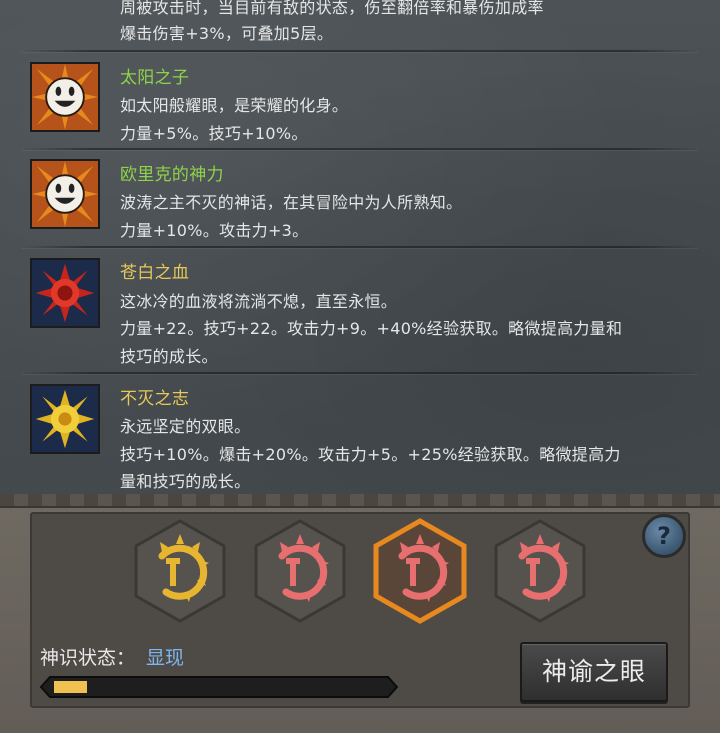 The width and height of the screenshot is (720, 733). I want to click on buff-stats: 力量+22。技巧+22。攻击力+9。+40%经验获取。略微提高力量和, so click(371, 328).